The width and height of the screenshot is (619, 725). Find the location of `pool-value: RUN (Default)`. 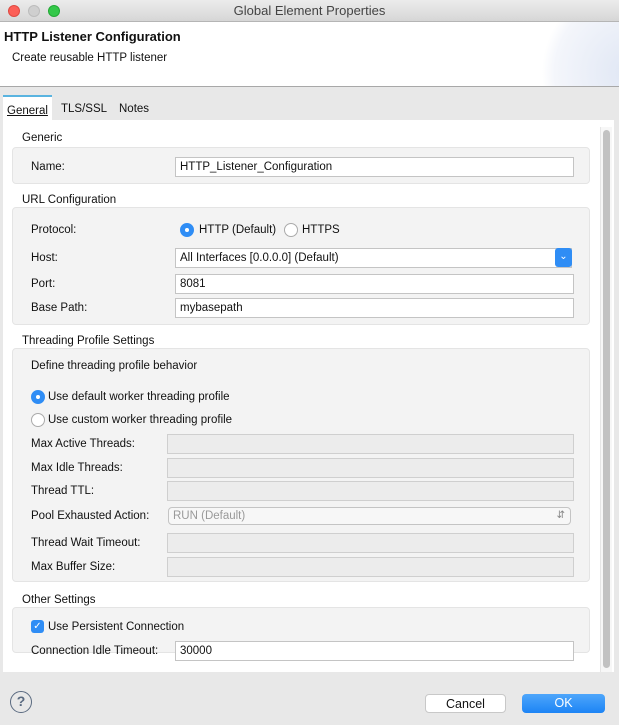

pool-value: RUN (Default) is located at coordinates (209, 516).